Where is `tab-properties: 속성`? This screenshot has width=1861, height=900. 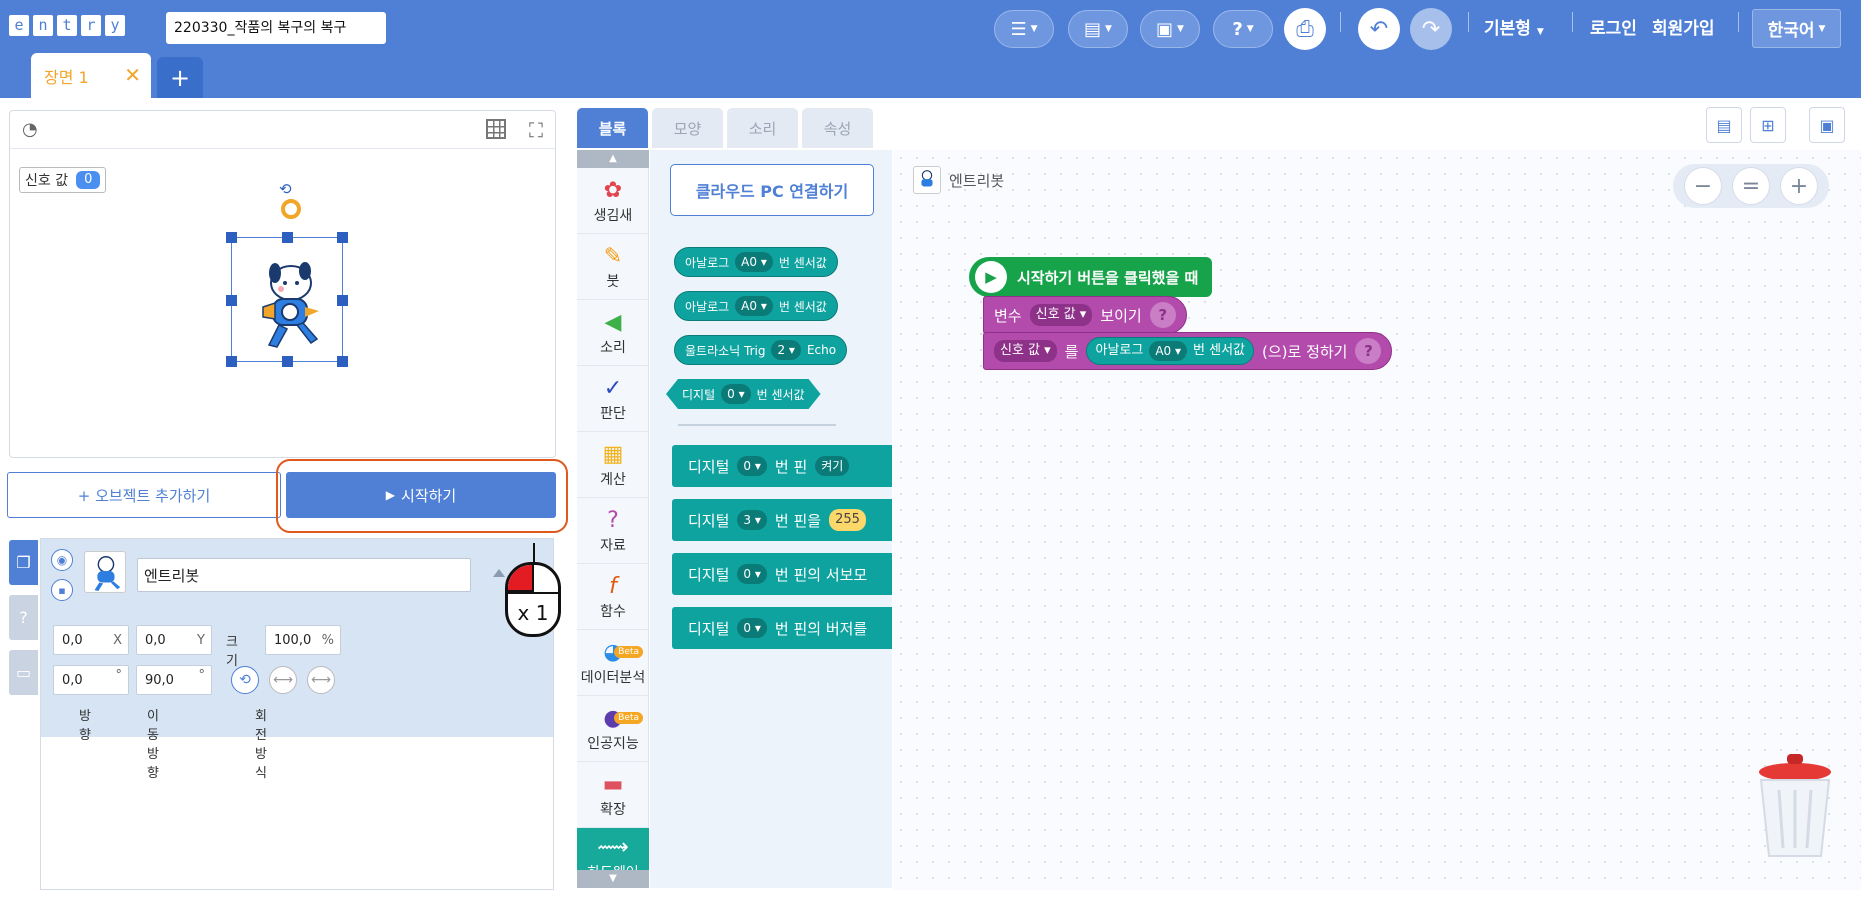 tab-properties: 속성 is located at coordinates (837, 128).